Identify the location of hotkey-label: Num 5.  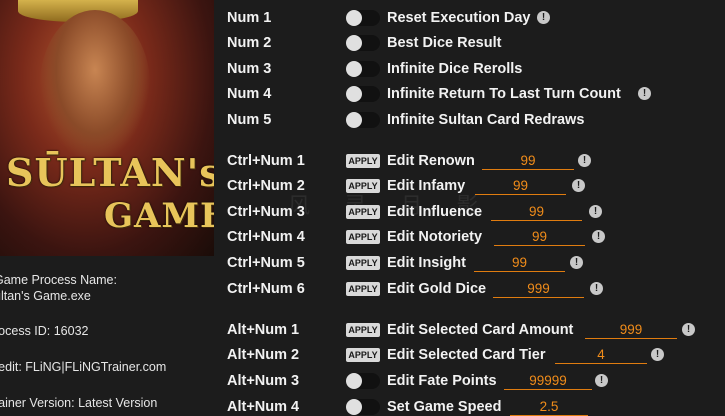
(249, 120).